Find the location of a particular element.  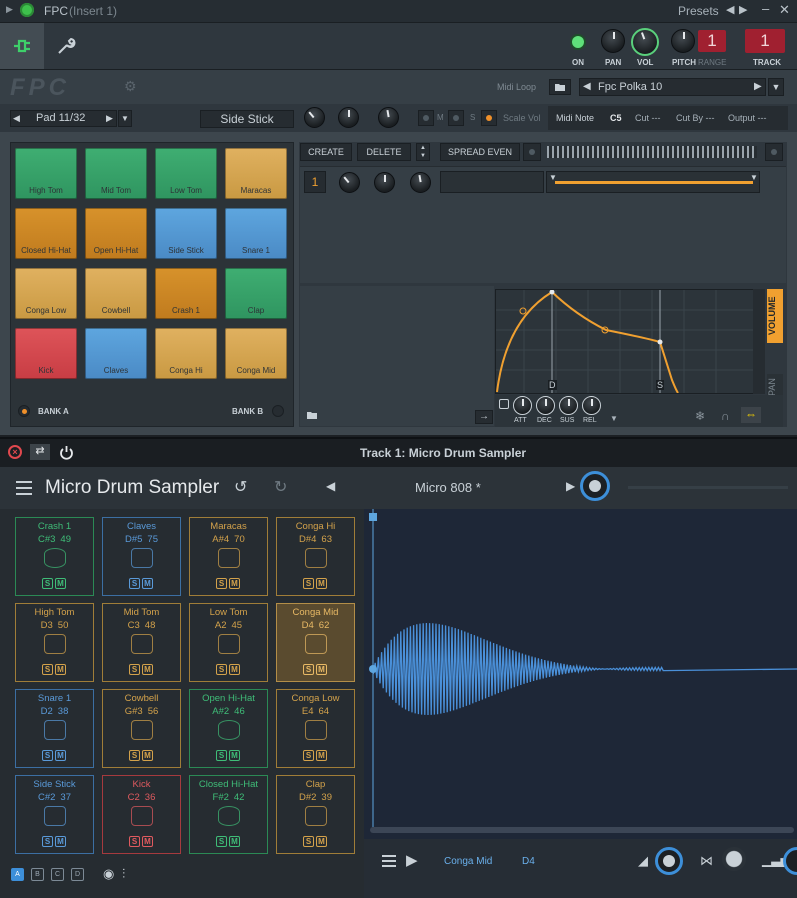

kit-next-icon: ▶ is located at coordinates (758, 86).